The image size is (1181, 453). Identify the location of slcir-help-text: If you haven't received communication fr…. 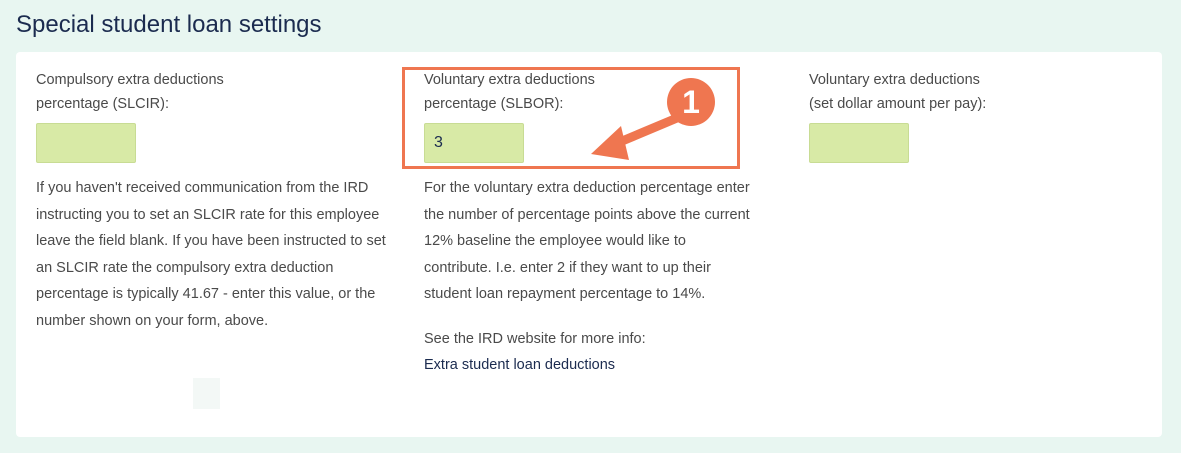
(211, 254).